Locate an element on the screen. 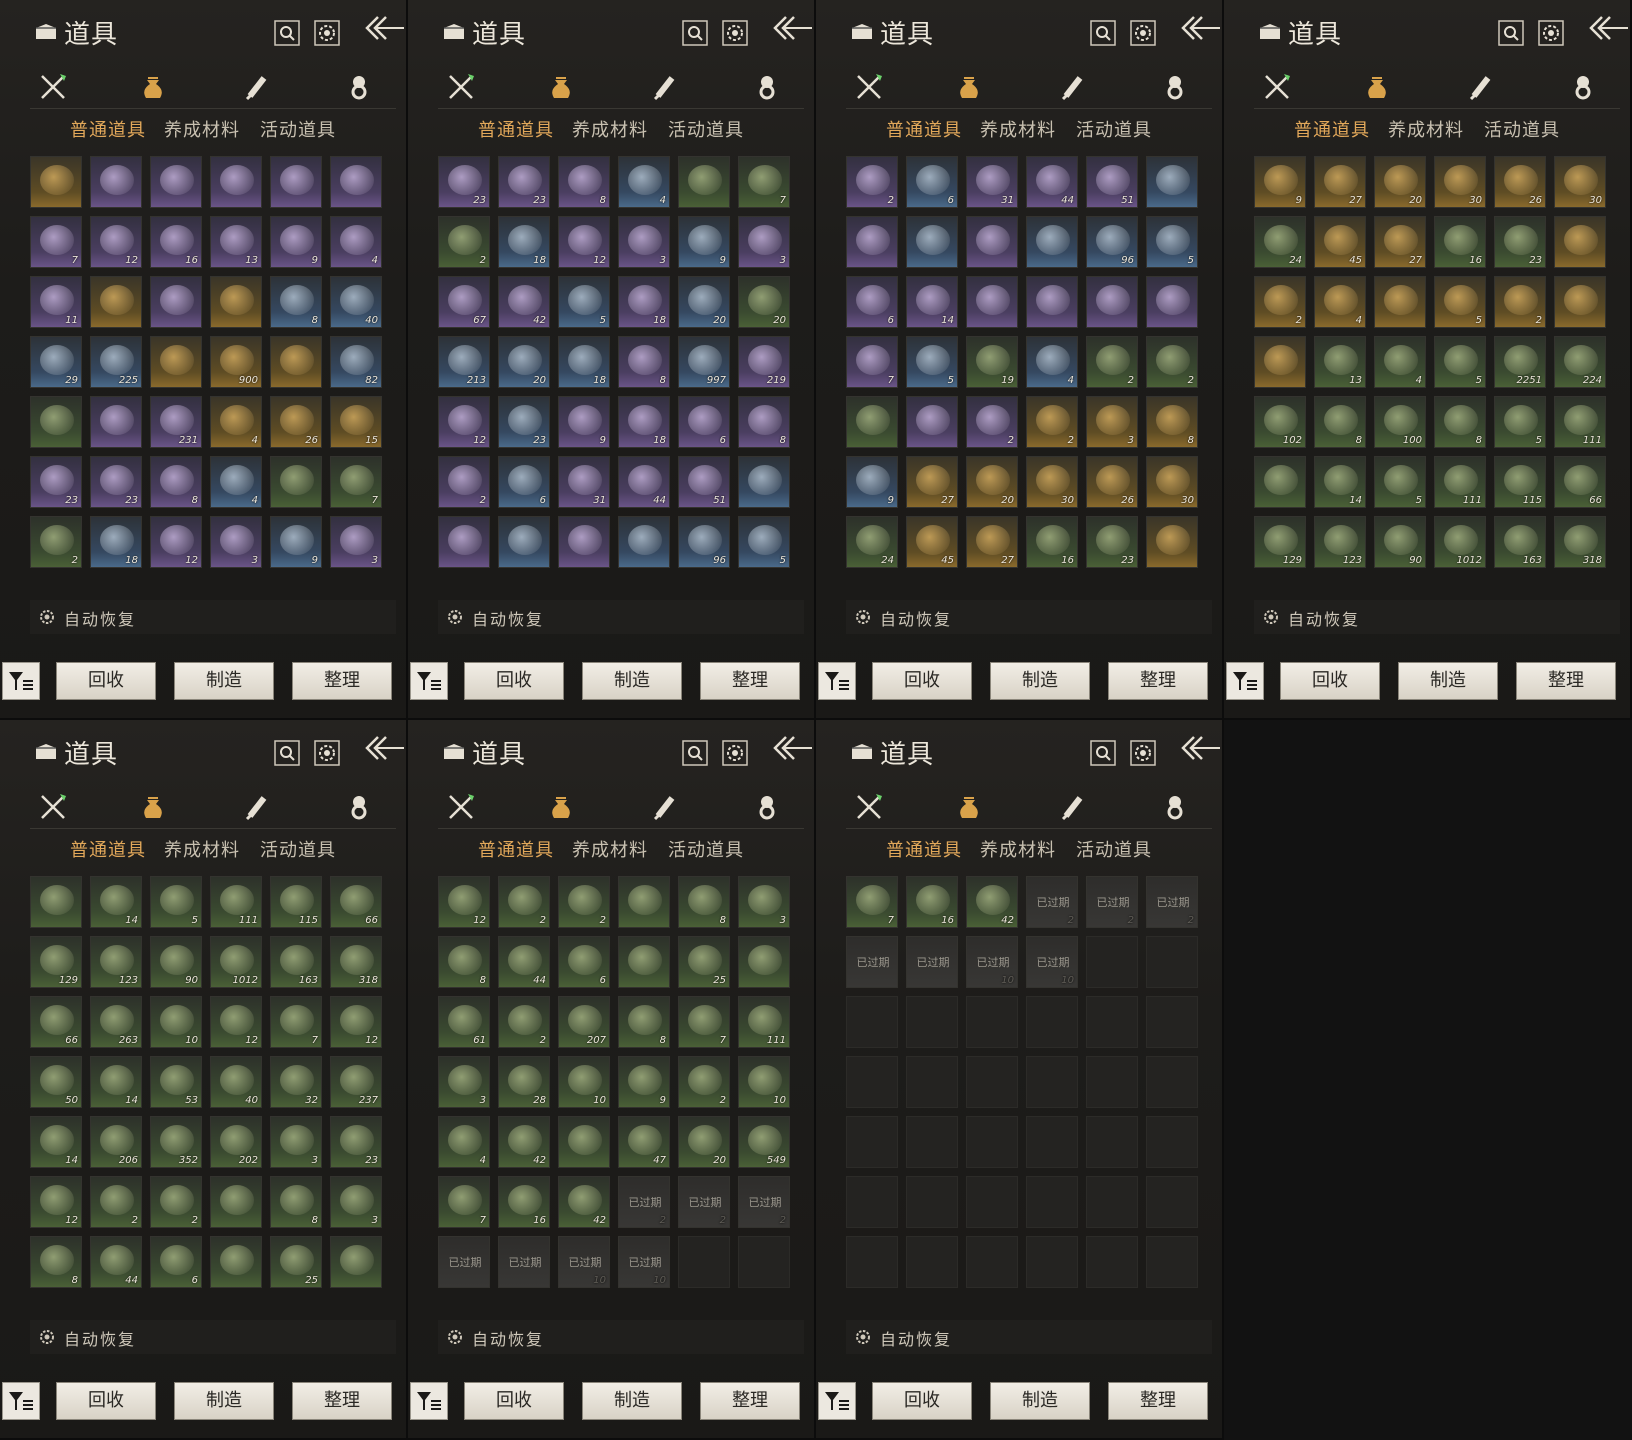 This screenshot has height=1440, width=1632. item-slot: 7 is located at coordinates (464, 1202).